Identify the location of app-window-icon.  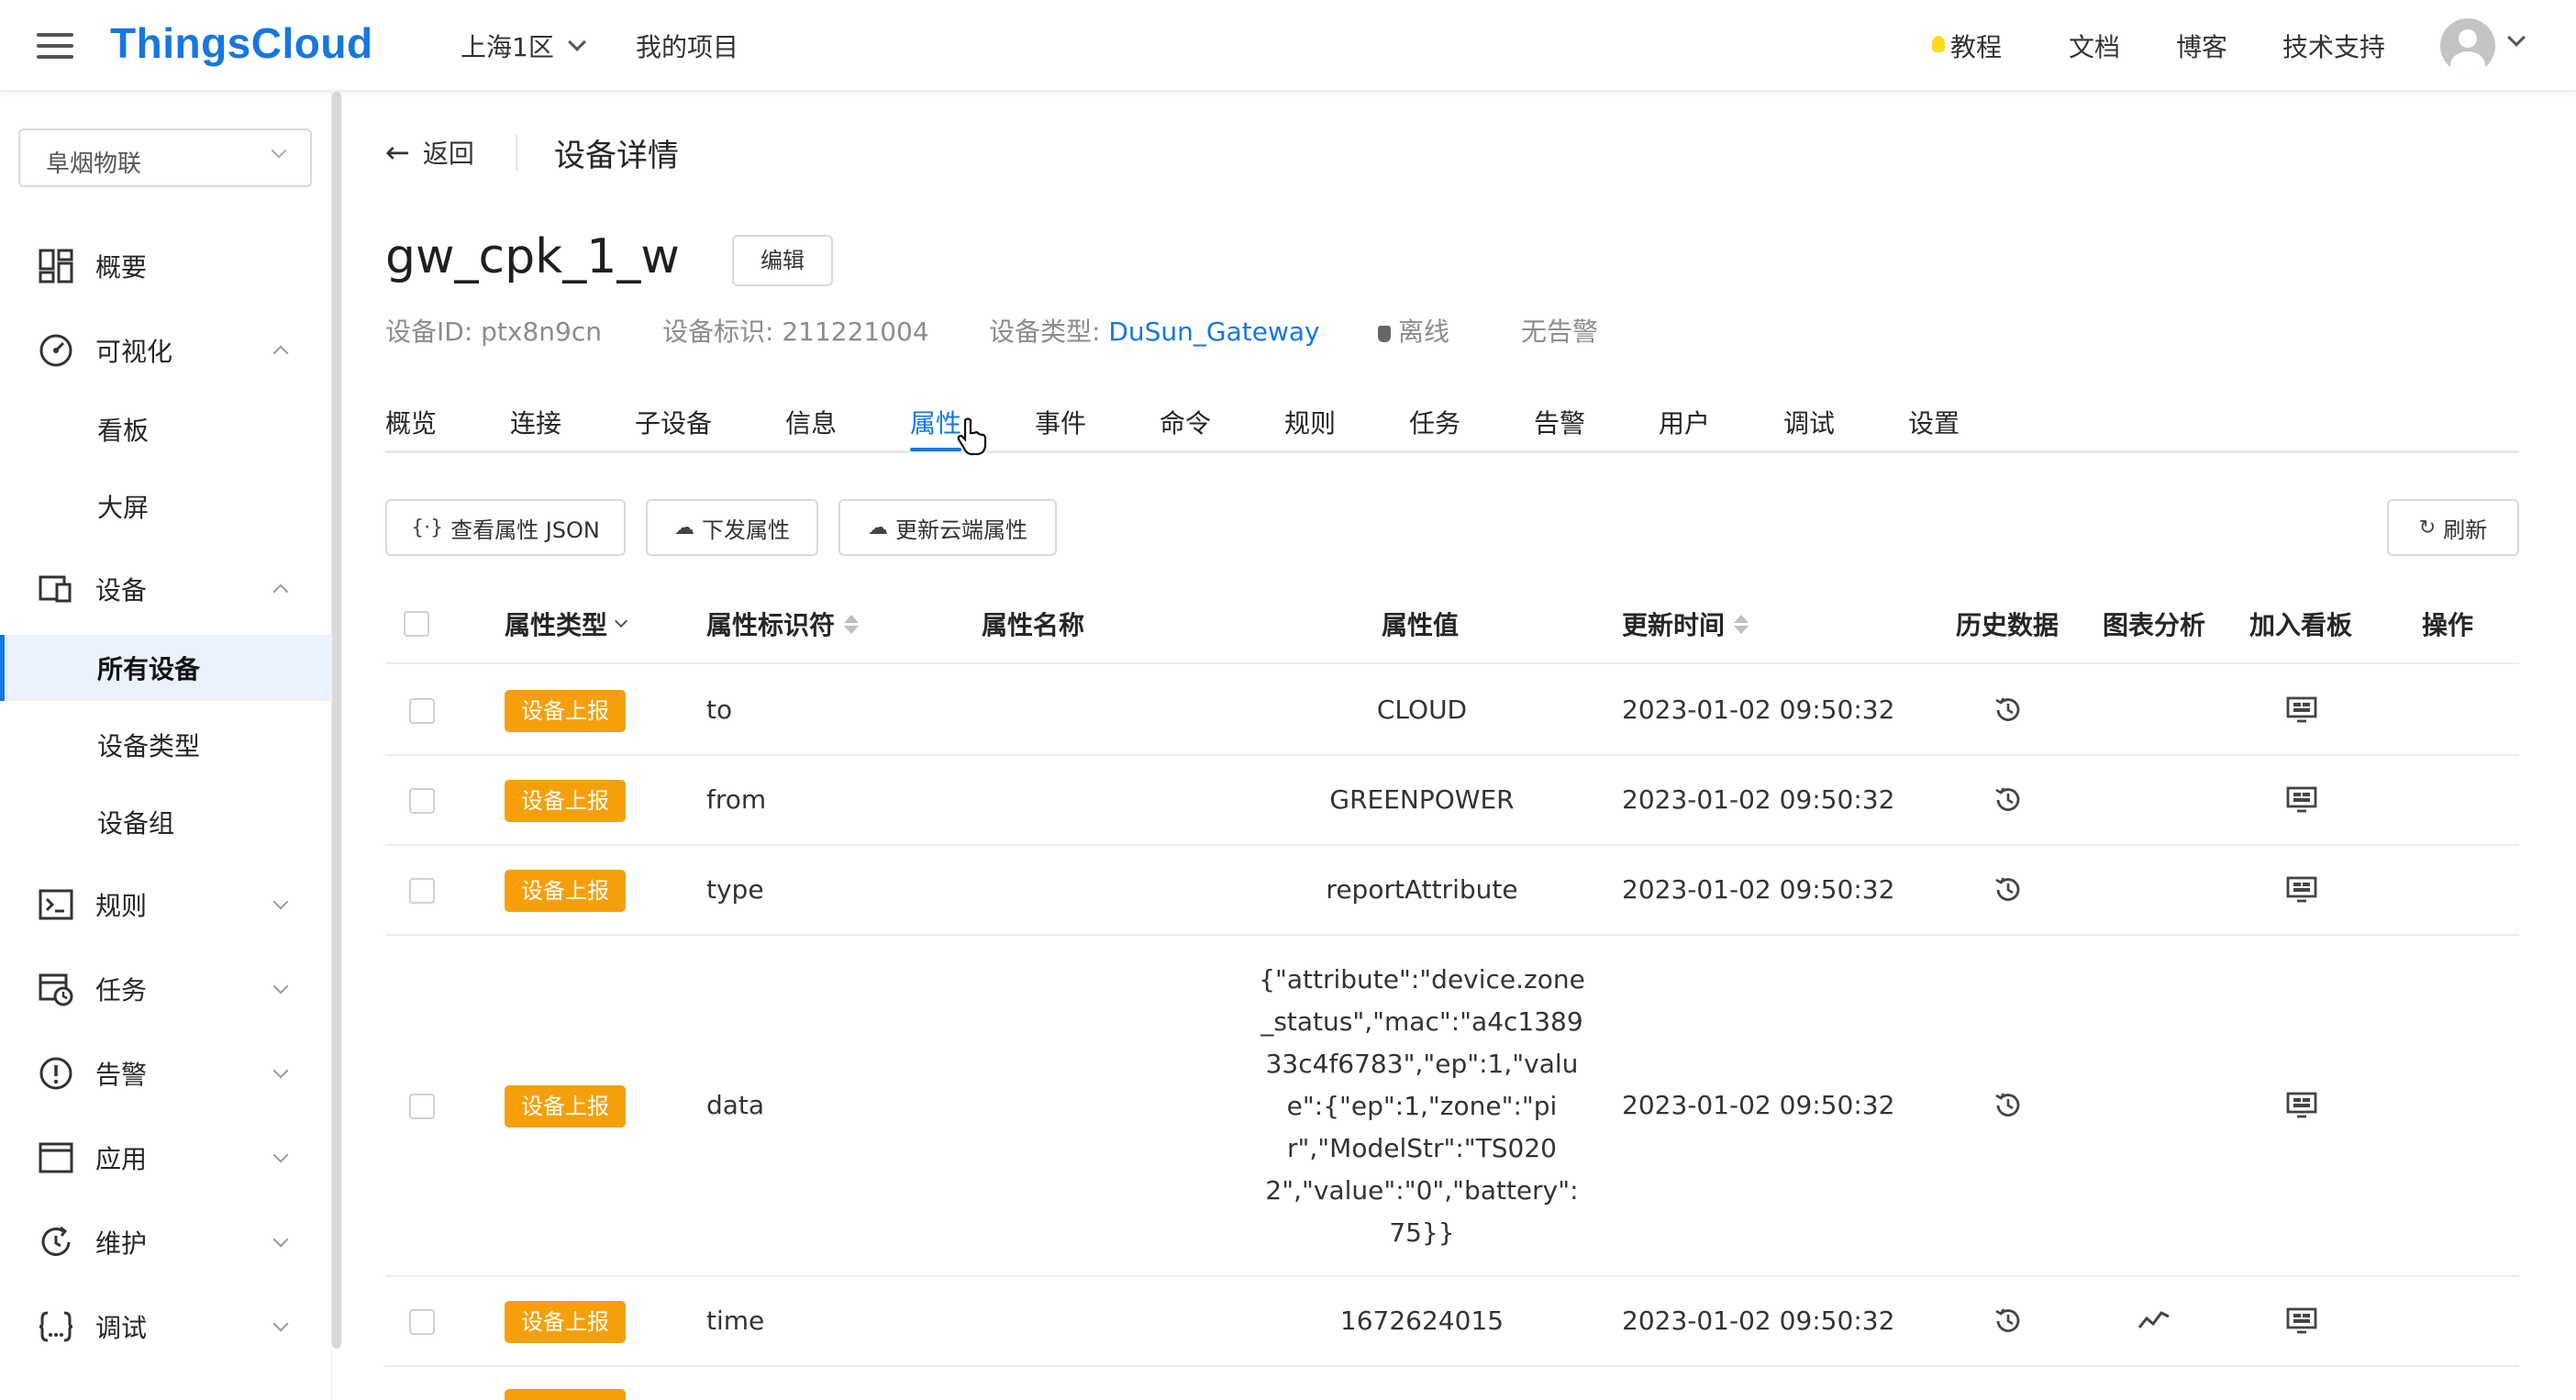
(56, 1158).